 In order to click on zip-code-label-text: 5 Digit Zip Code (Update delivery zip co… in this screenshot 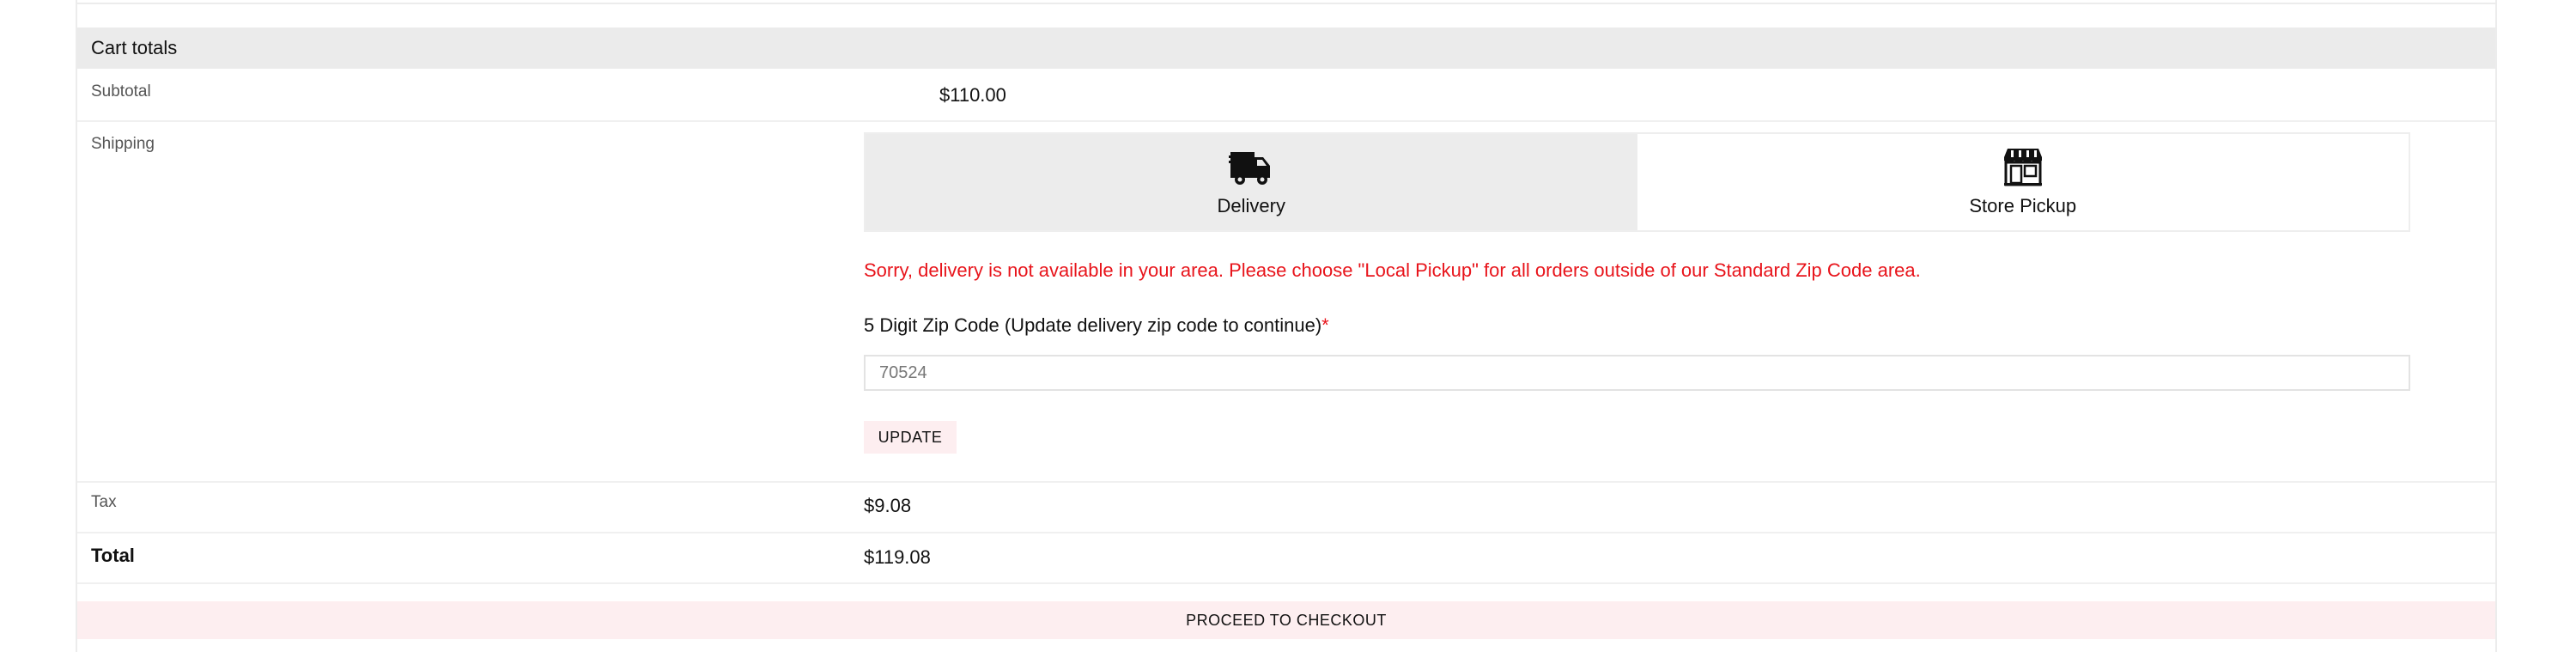, I will do `click(1093, 325)`.